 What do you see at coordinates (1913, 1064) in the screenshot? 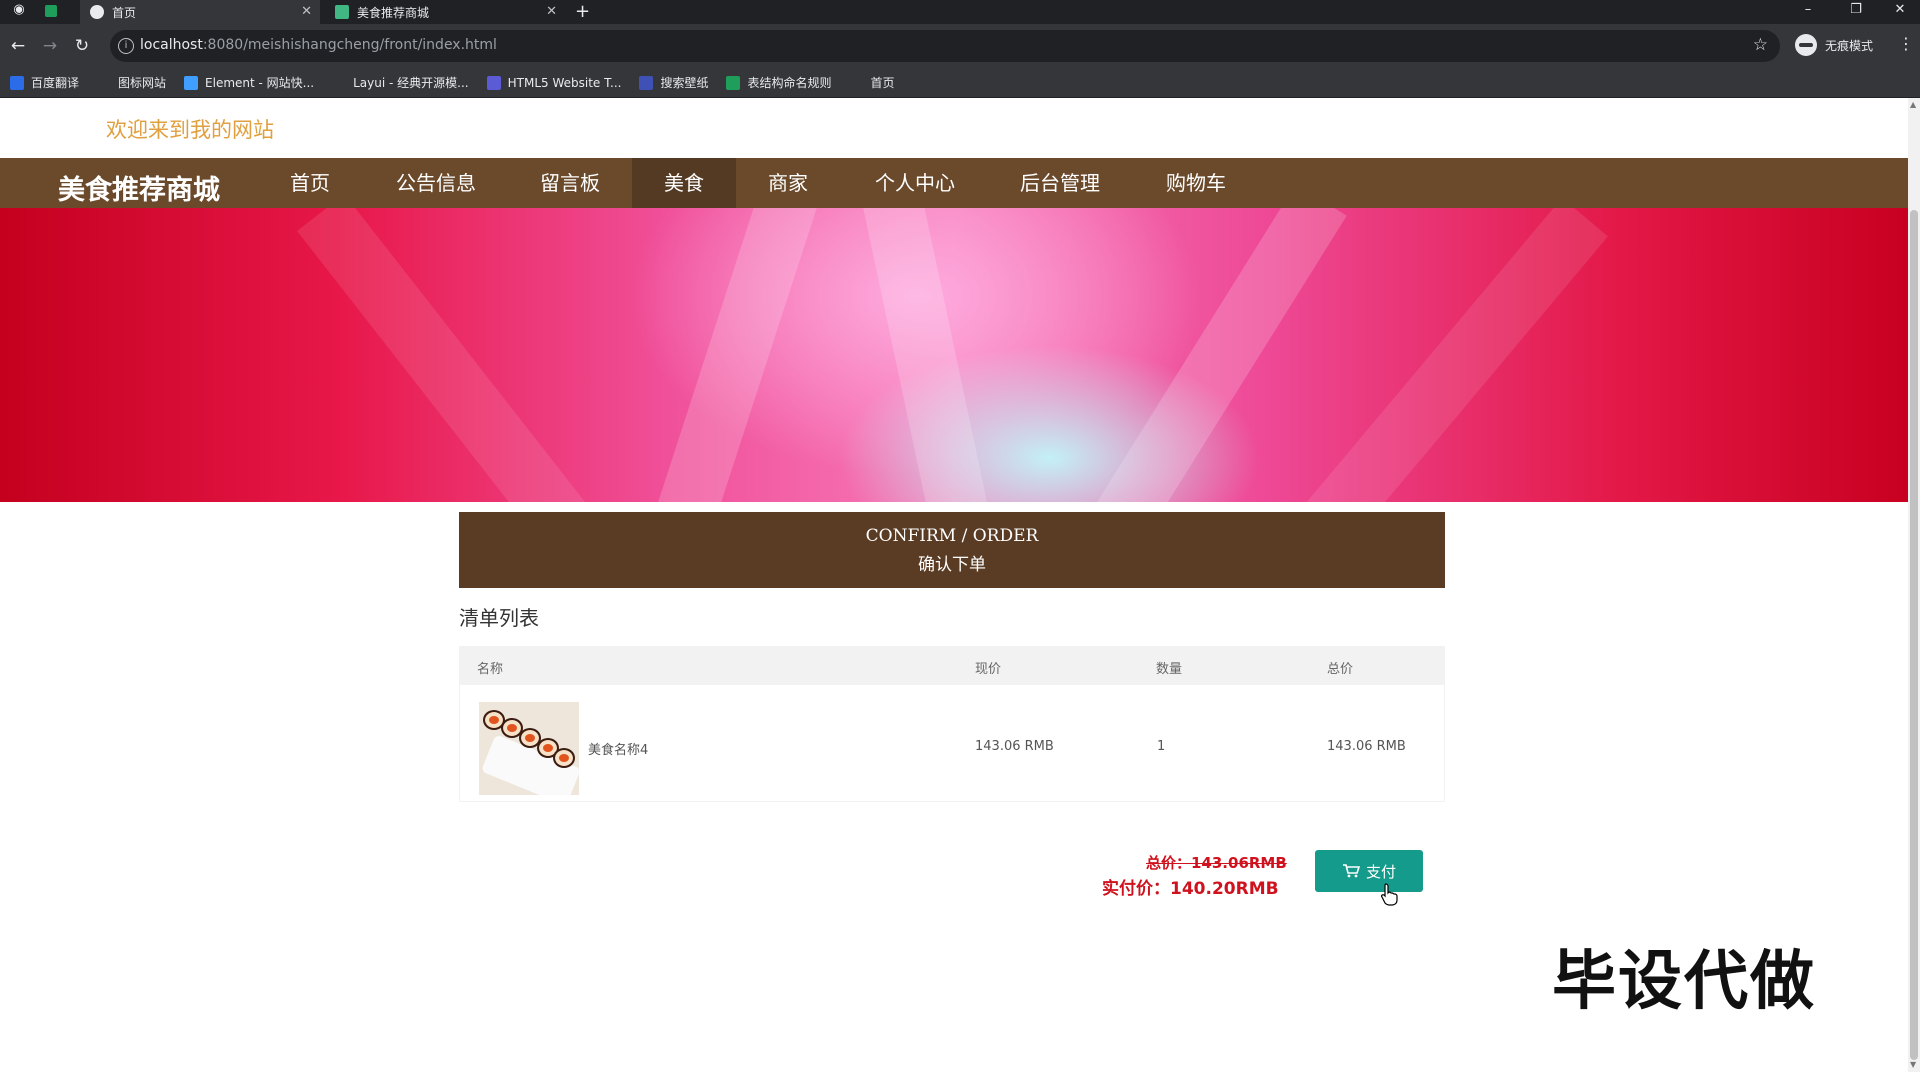
I see `scroll-down-arrow-icon: ▼` at bounding box center [1913, 1064].